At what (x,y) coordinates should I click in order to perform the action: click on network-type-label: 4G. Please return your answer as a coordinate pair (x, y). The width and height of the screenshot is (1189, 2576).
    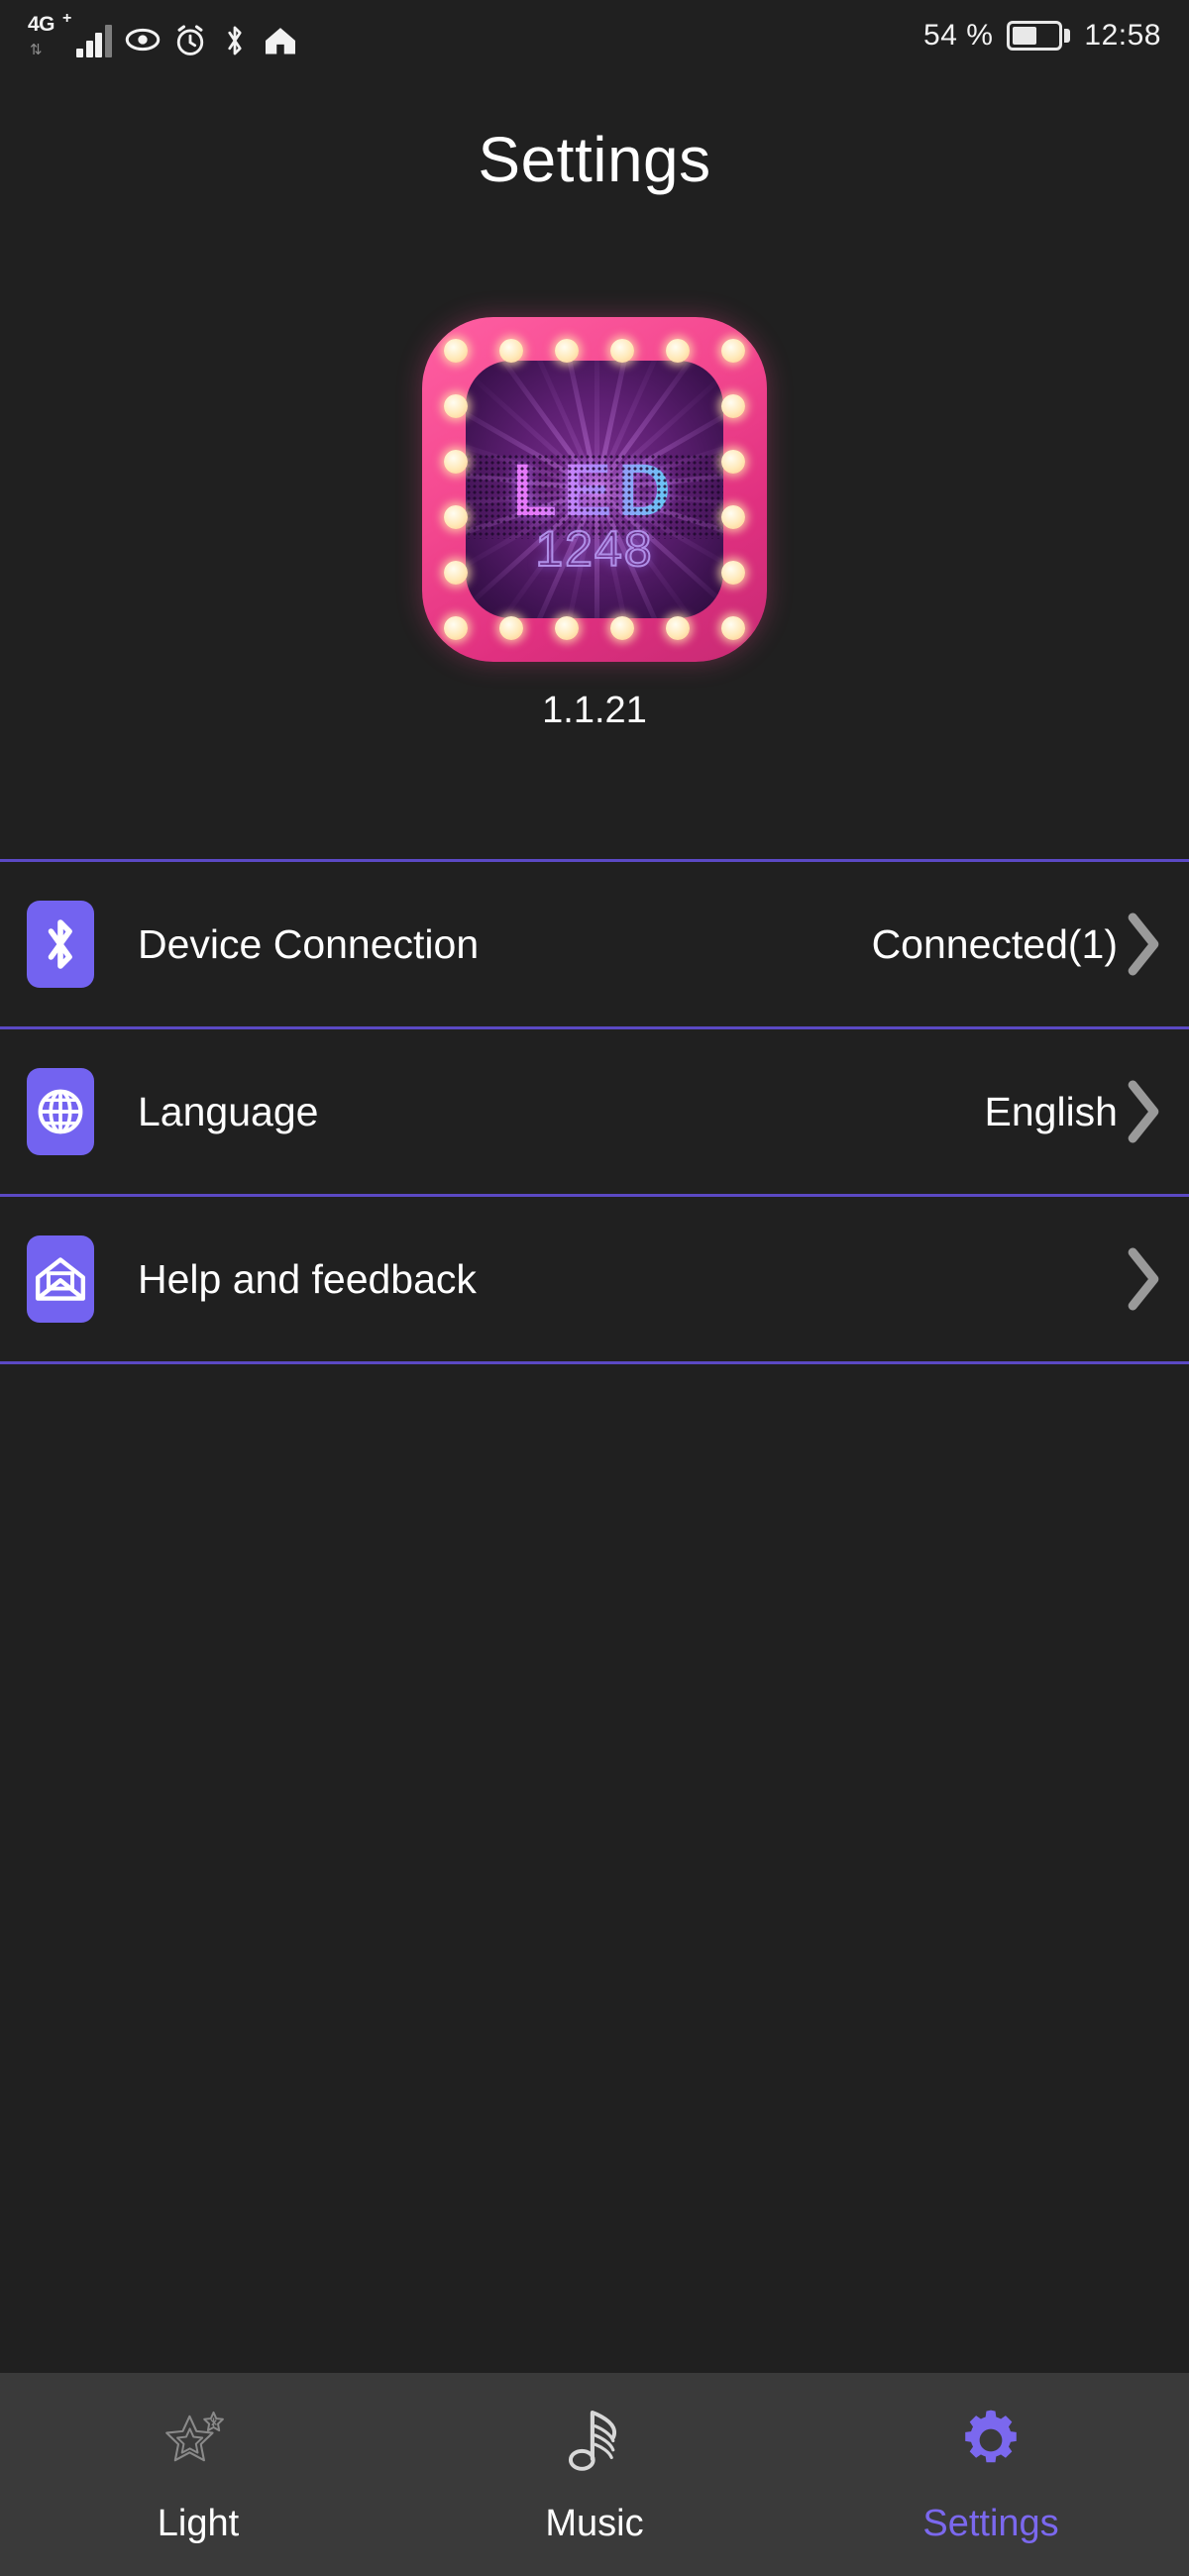
    Looking at the image, I should click on (41, 24).